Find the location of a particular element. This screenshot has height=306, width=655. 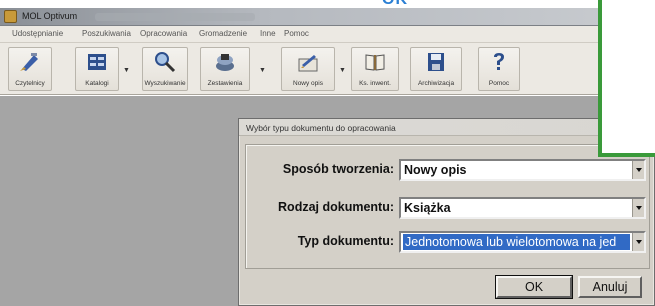

toolbar-readers-button: Czytelnicy is located at coordinates (30, 69).